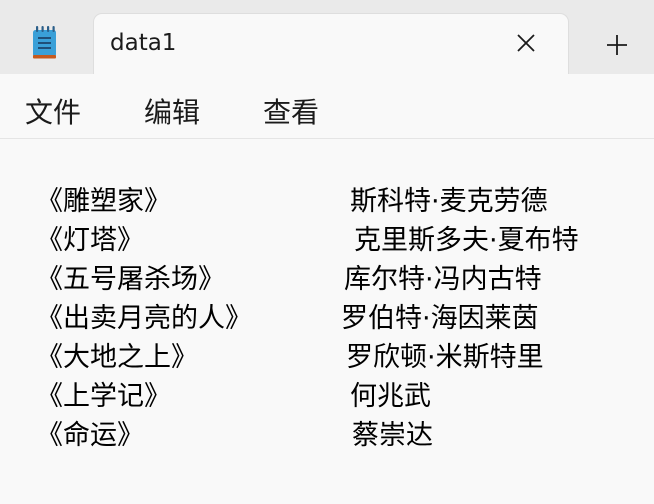  I want to click on text-line: 《五号屠杀场》 库尔特·冯内古特, so click(327, 277).